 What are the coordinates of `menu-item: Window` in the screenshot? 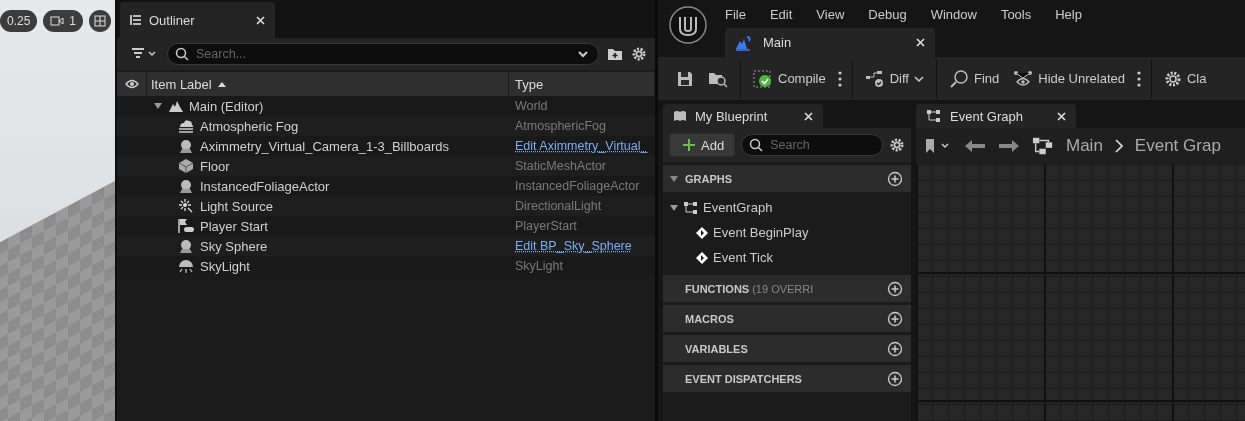 It's located at (953, 14).